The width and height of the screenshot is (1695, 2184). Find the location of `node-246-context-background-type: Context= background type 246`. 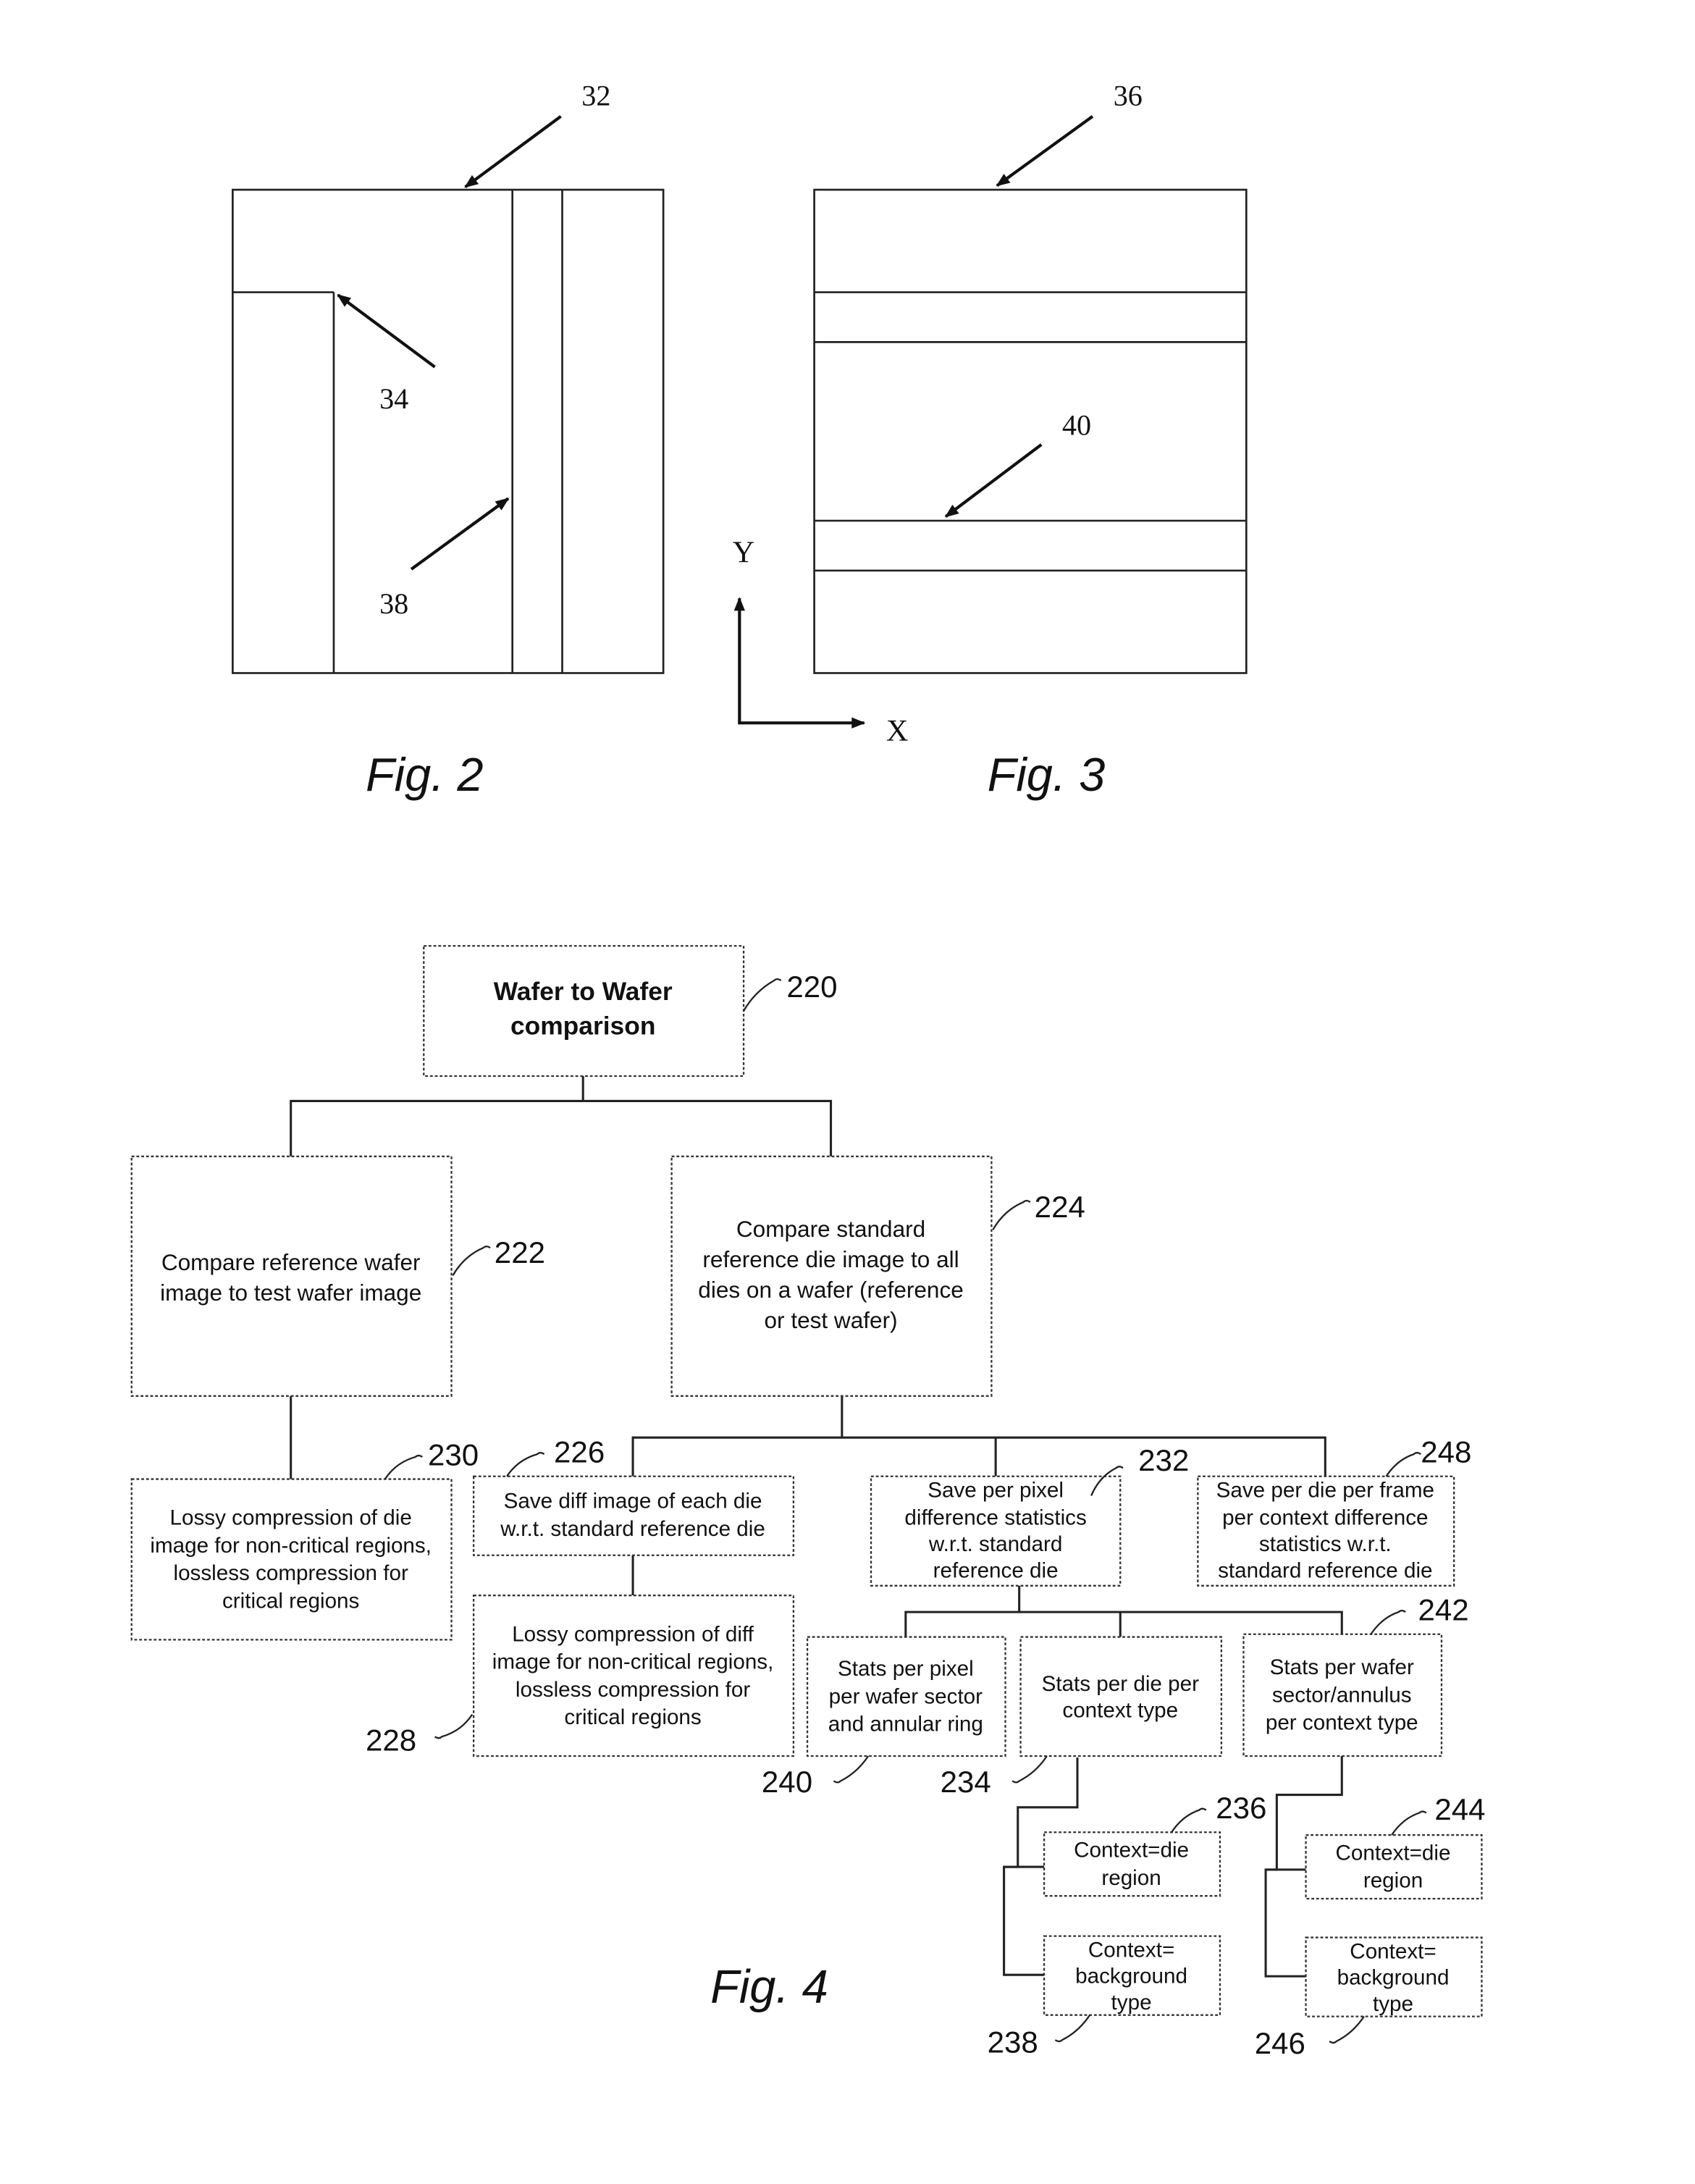

node-246-context-background-type: Context= background type 246 is located at coordinates (1369, 1998).